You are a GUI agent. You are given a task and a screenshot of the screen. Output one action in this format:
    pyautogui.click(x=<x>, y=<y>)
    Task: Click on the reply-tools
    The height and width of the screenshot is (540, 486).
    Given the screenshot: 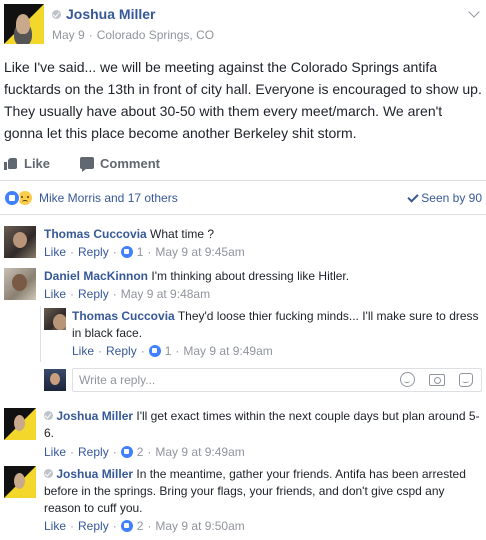 What is the action you would take?
    pyautogui.click(x=436, y=379)
    